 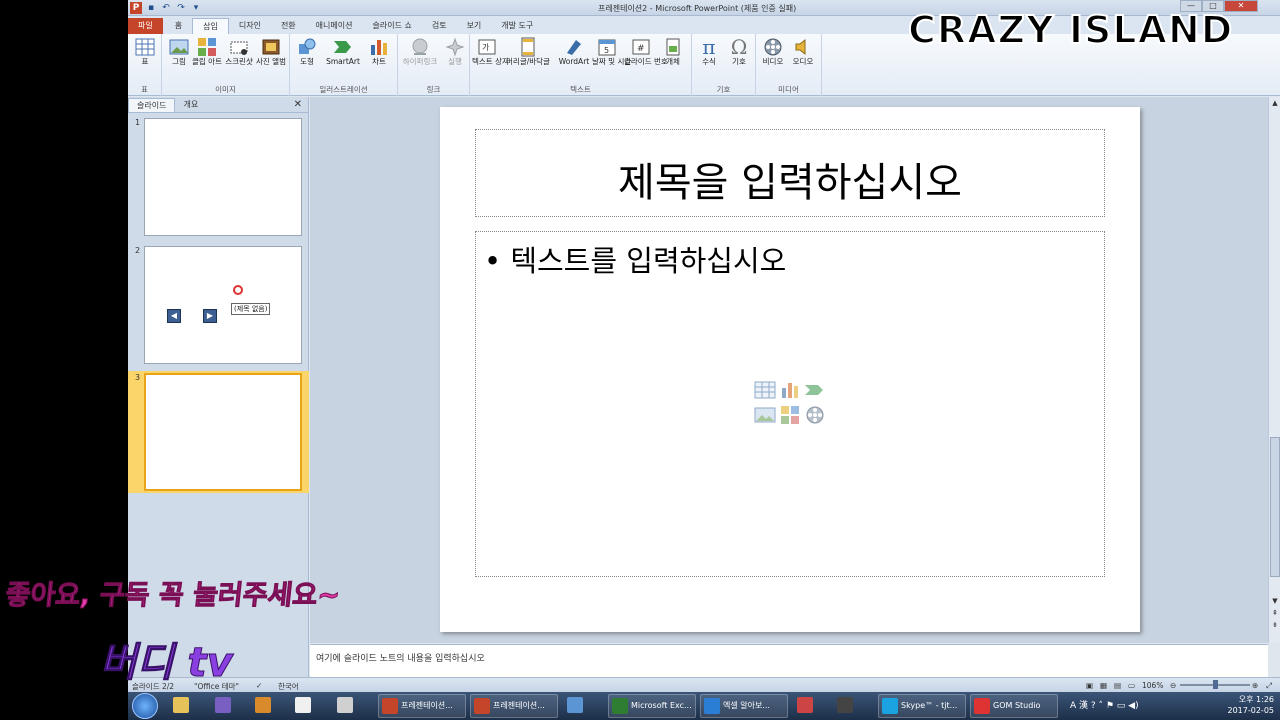 I want to click on symbol-button: Ω 기호, so click(x=739, y=51).